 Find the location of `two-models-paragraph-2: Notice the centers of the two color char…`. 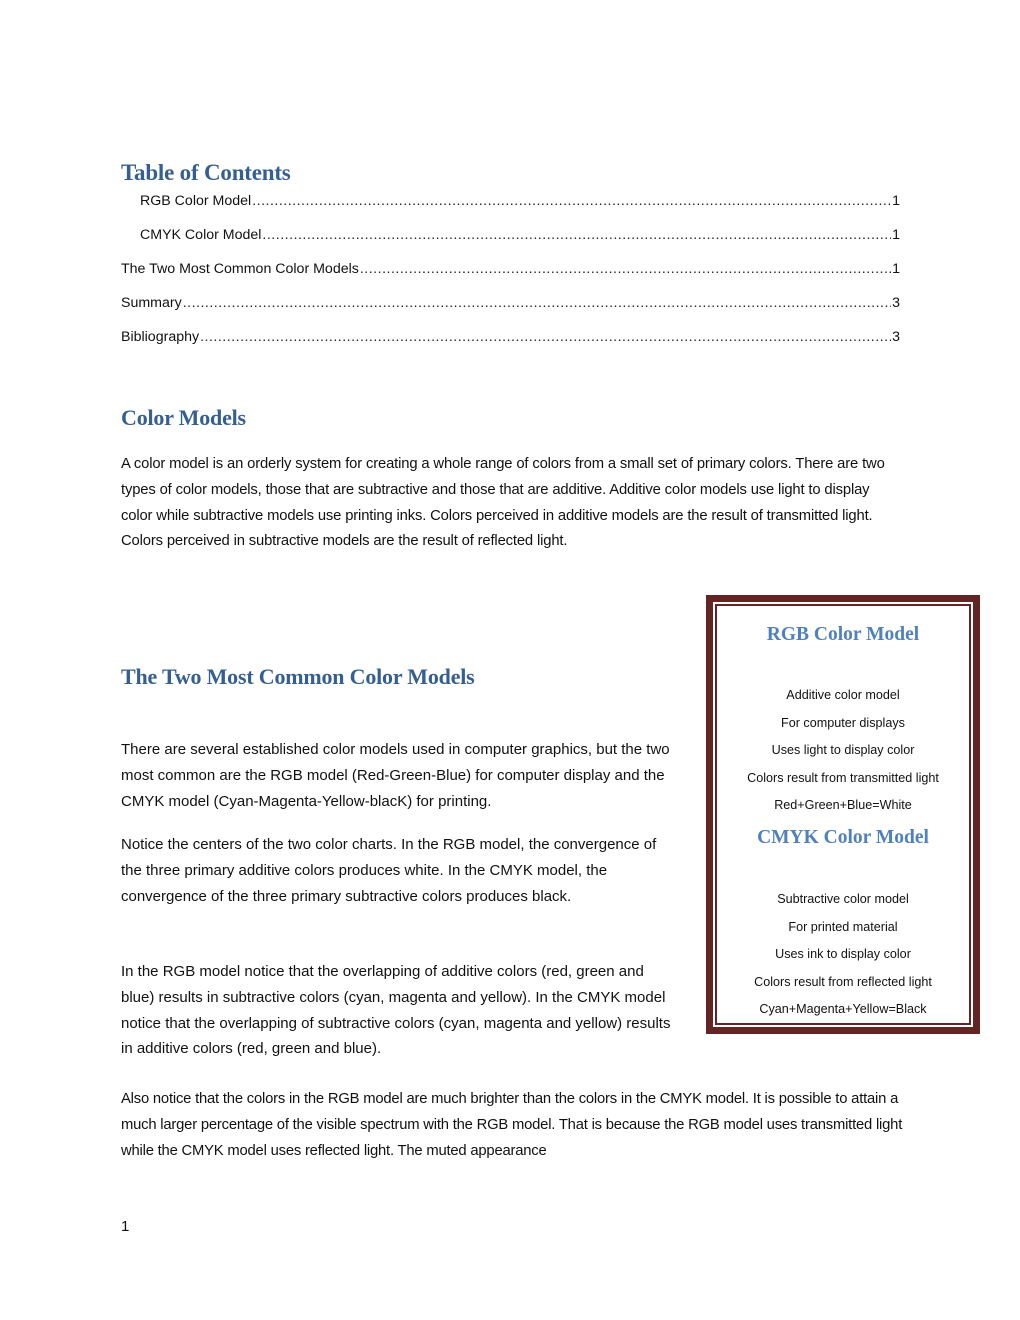

two-models-paragraph-2: Notice the centers of the two color char… is located at coordinates (389, 870).